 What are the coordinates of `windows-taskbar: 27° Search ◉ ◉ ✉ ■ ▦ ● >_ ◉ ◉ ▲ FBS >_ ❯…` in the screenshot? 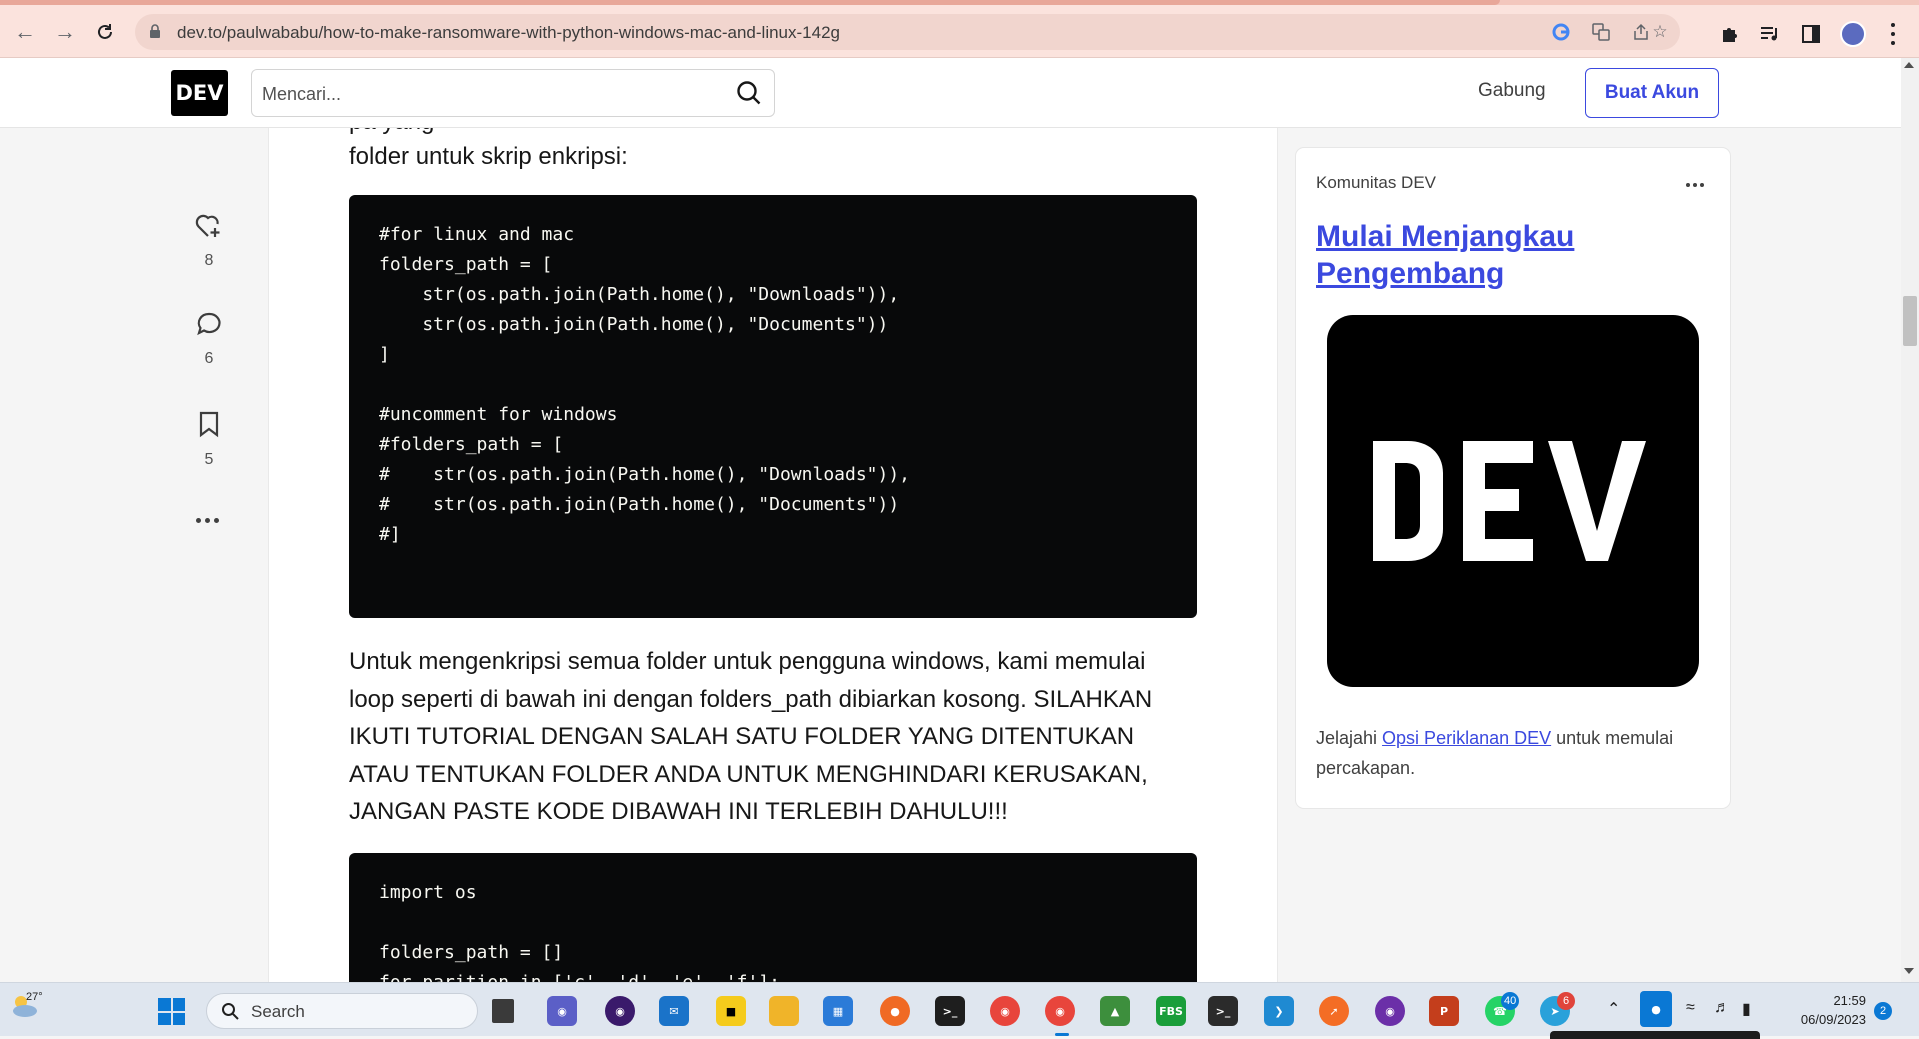 It's located at (959, 1010).